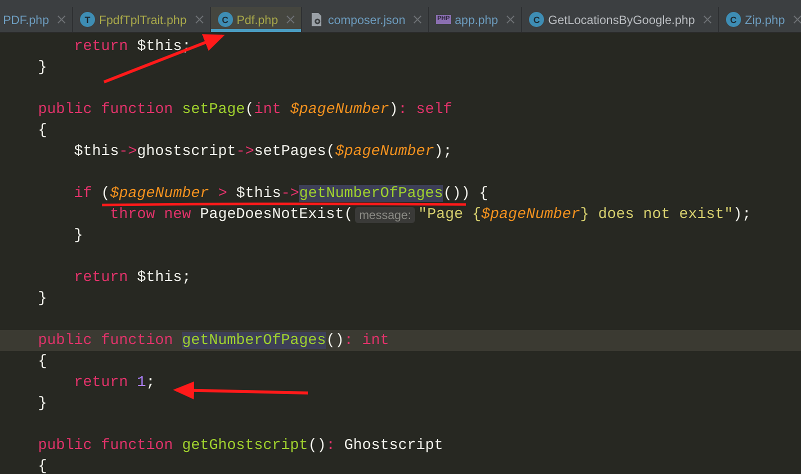 The width and height of the screenshot is (801, 474). What do you see at coordinates (316, 19) in the screenshot?
I see `file-icon` at bounding box center [316, 19].